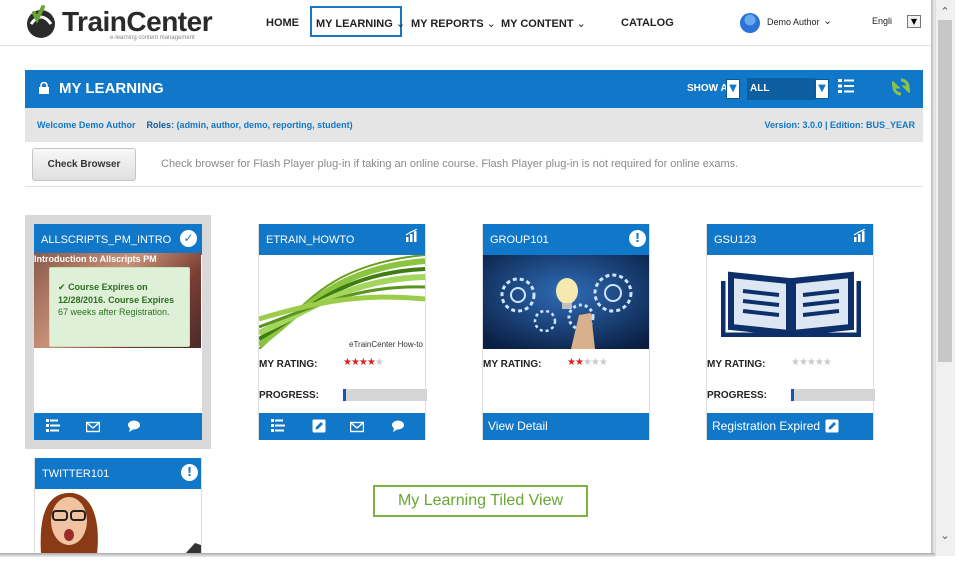 This screenshot has width=960, height=565. What do you see at coordinates (890, 23) in the screenshot?
I see `language-select: Engli` at bounding box center [890, 23].